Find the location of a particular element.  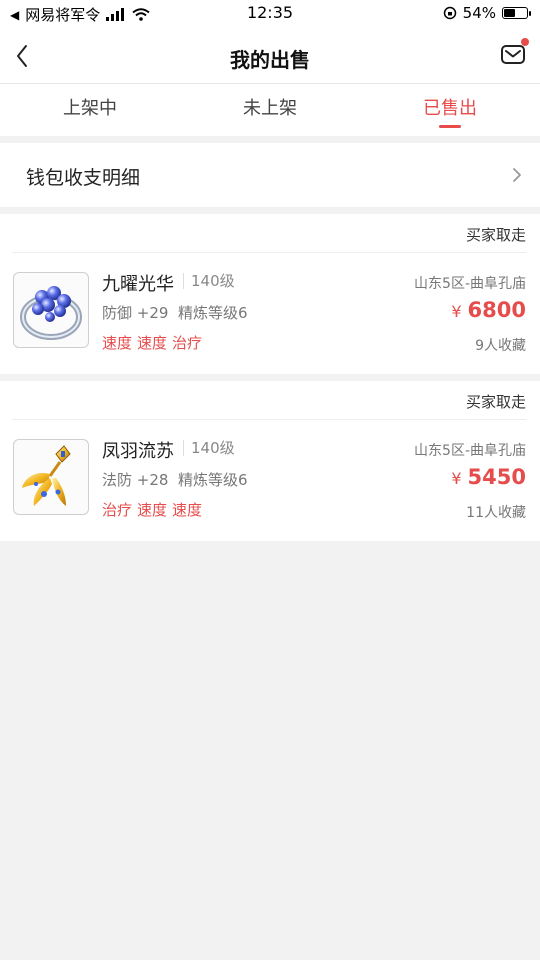

active-tab-indicator is located at coordinates (450, 126).